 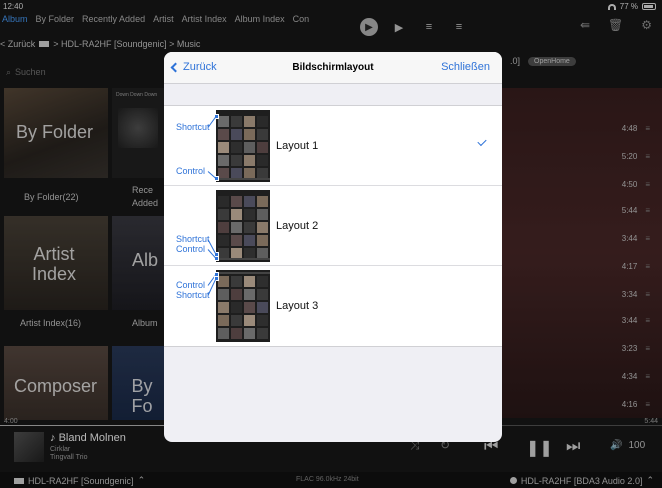 What do you see at coordinates (333, 146) in the screenshot?
I see `layout-option-1: Shortcut Control Layout 1` at bounding box center [333, 146].